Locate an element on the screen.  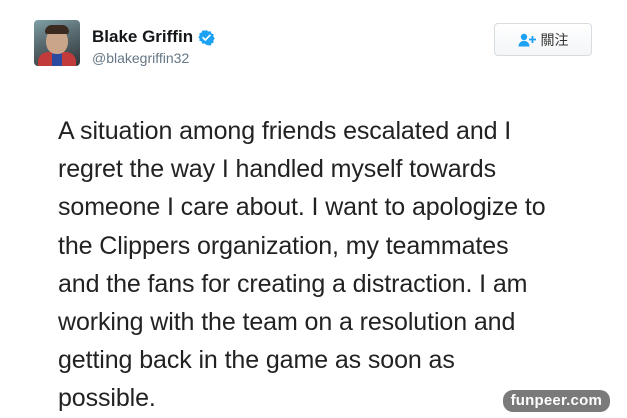
follow-button-label: 關注 is located at coordinates (554, 39).